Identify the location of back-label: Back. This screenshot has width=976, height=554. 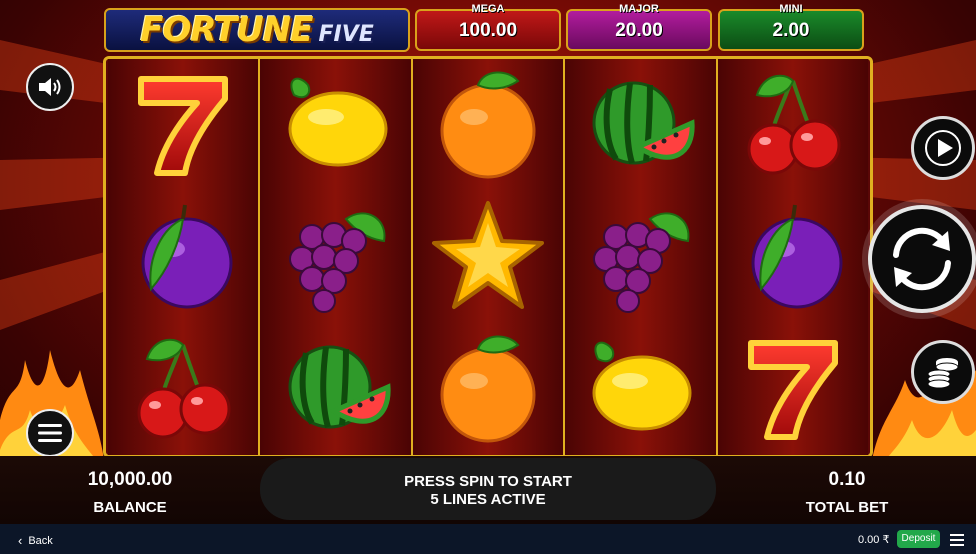
(40, 540).